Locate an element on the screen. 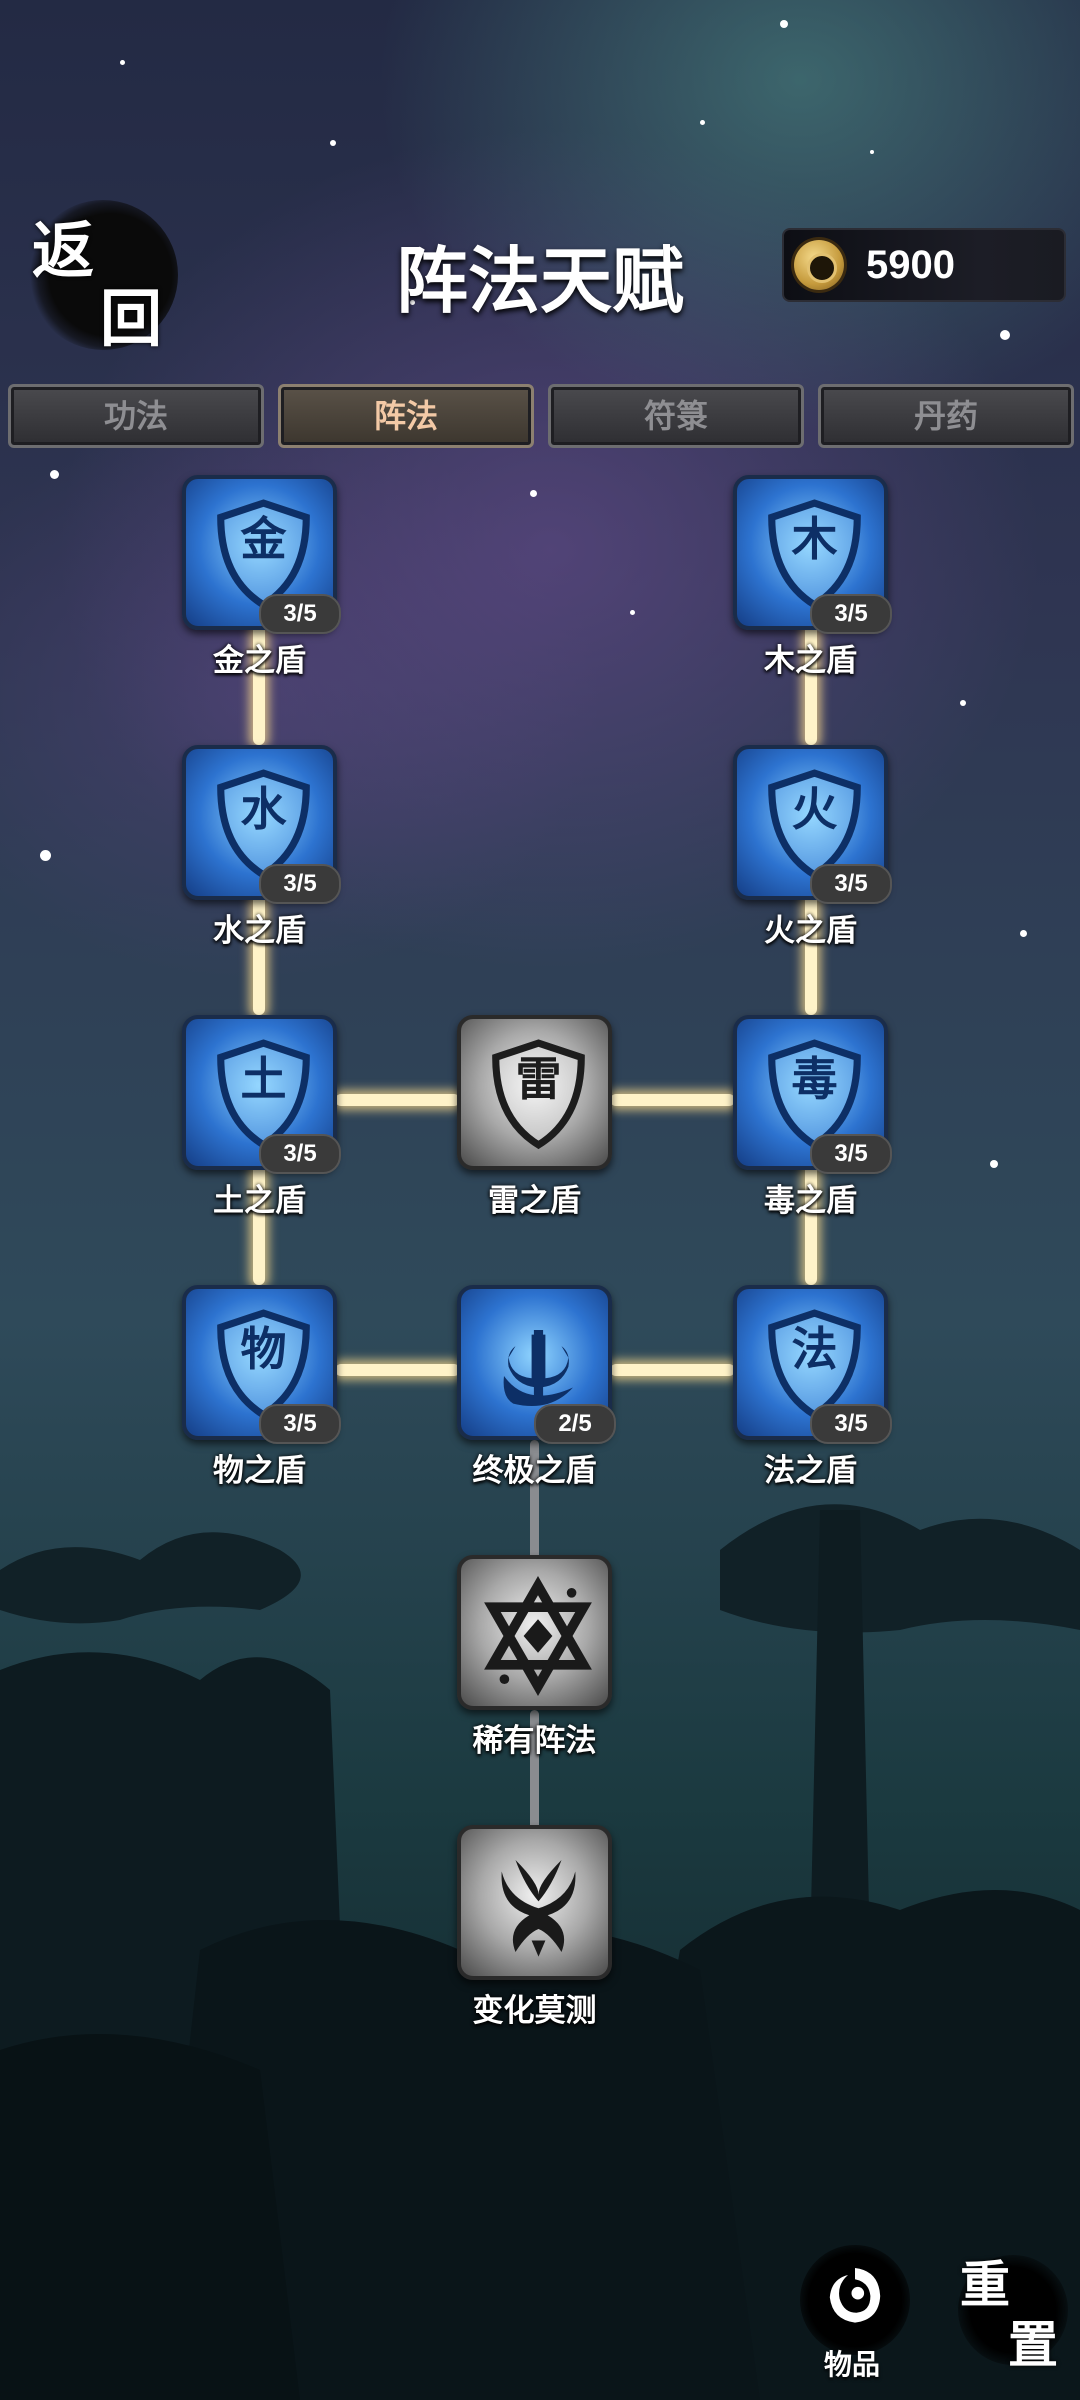 Image resolution: width=1080 pixels, height=2400 pixels. node-glyph: 物 is located at coordinates (263, 1349).